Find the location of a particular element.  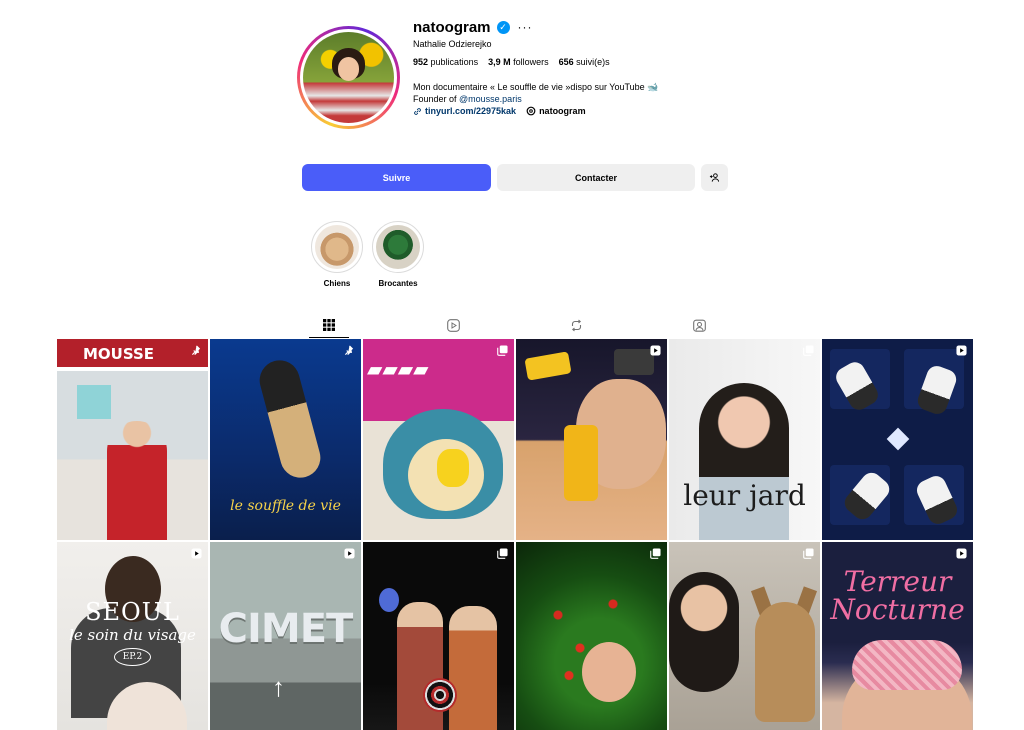

post-title-line-1: Terreur is located at coordinates (897, 581).